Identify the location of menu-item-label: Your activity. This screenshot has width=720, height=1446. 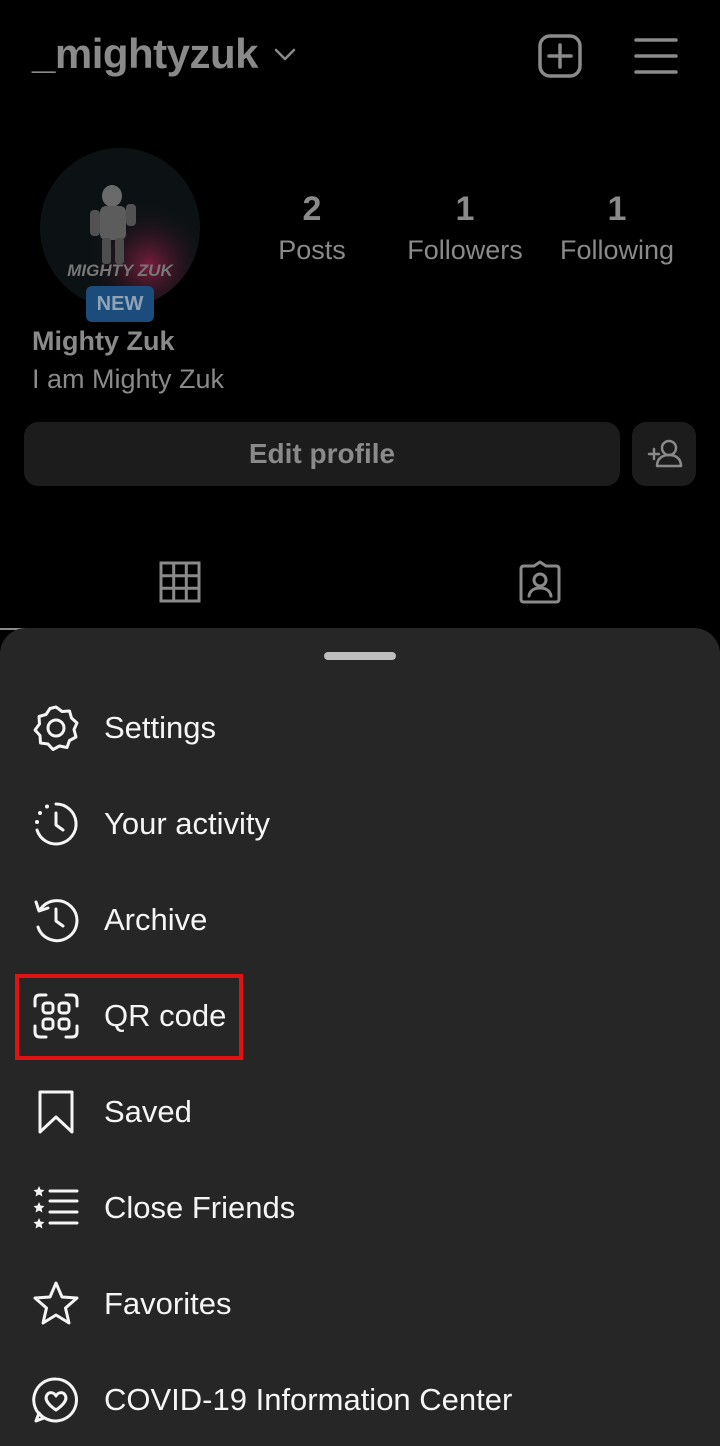
(187, 823).